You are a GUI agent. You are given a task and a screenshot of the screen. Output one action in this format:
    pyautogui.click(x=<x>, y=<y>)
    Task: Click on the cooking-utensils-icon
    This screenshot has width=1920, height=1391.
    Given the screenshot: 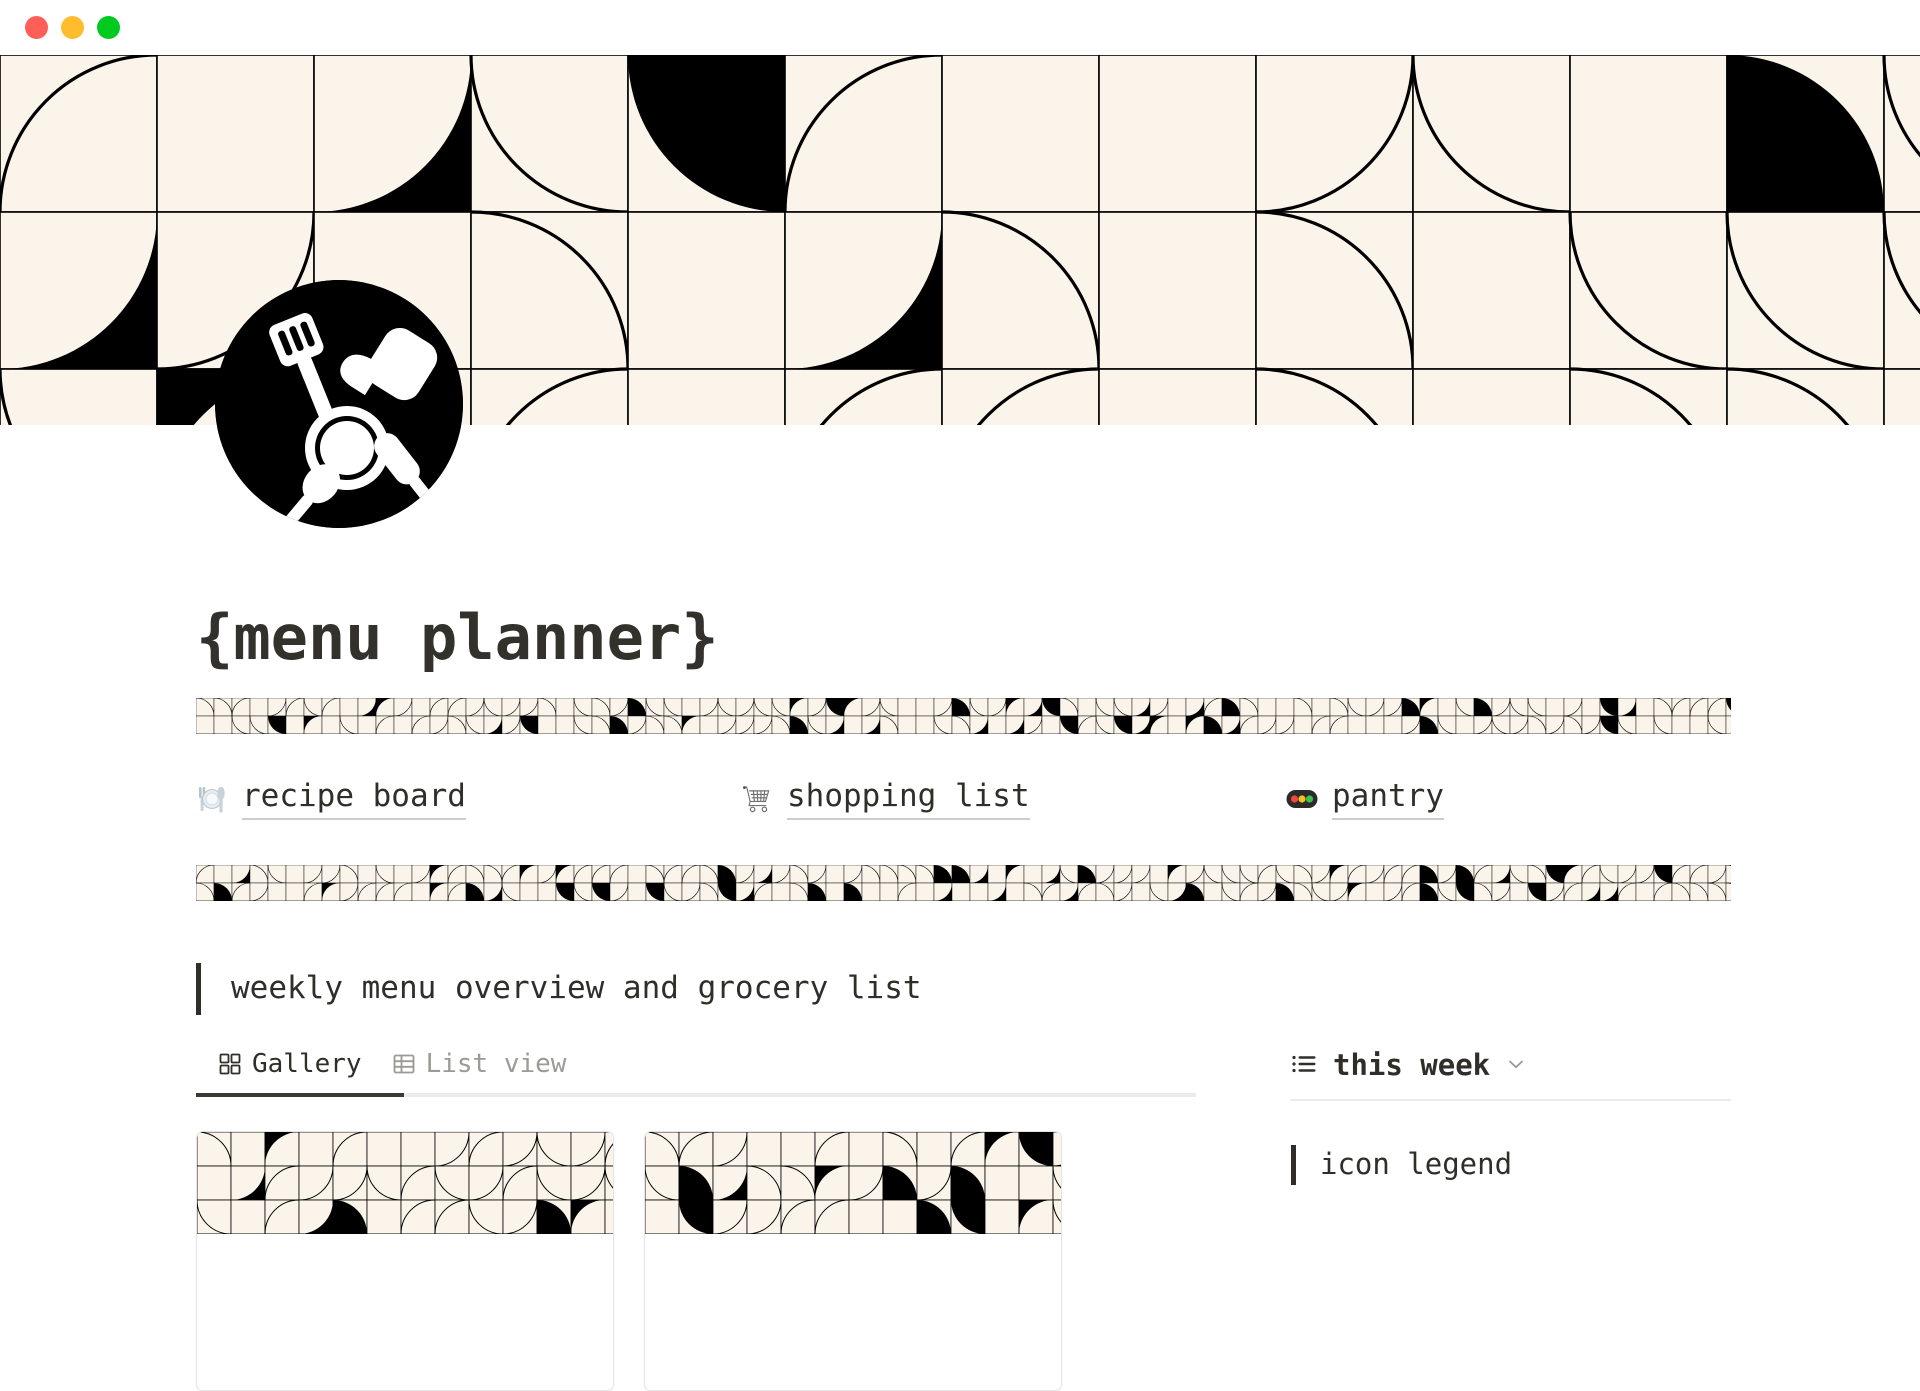 What is the action you would take?
    pyautogui.click(x=339, y=404)
    